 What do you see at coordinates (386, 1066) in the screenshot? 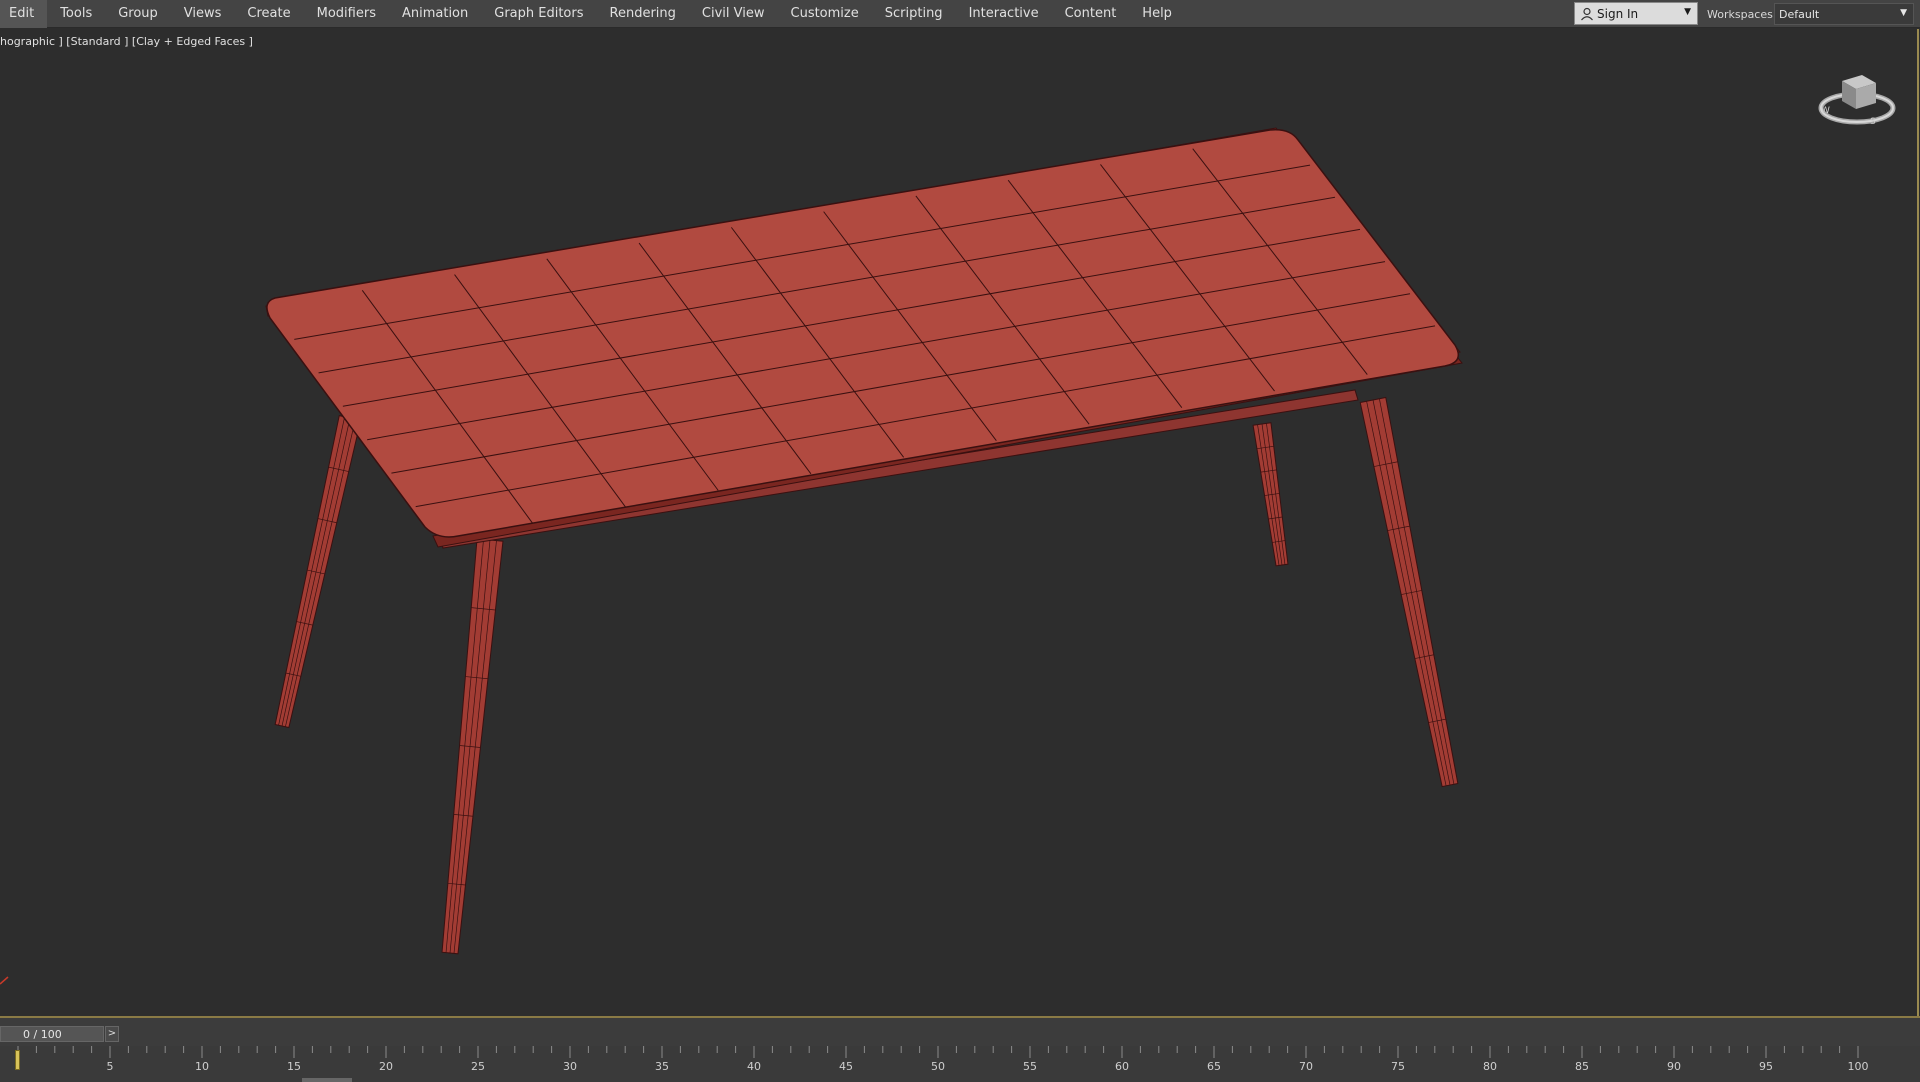
I see `timeline-tick-label: 20` at bounding box center [386, 1066].